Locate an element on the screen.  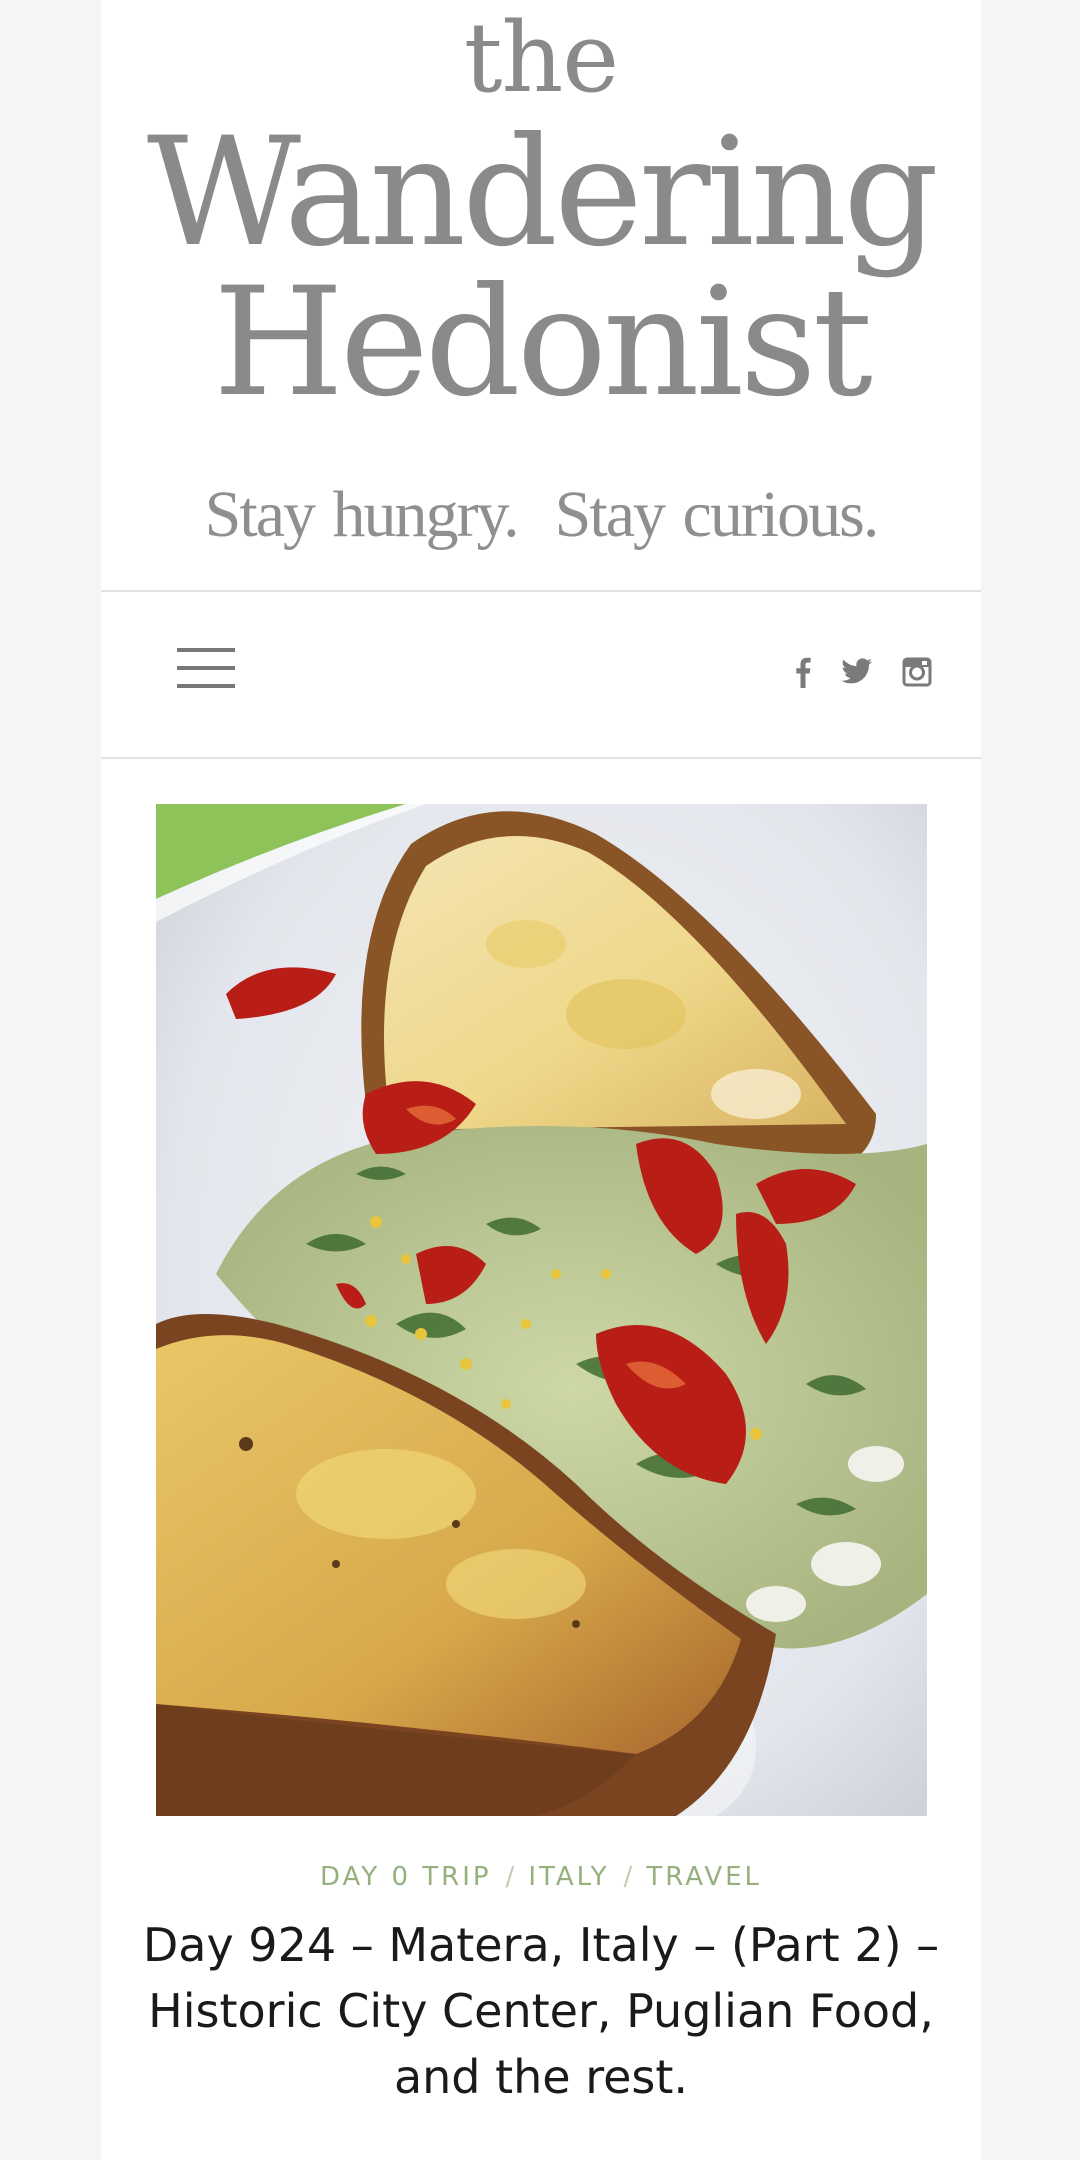
logo-wandering: Wandering is located at coordinates (542, 193).